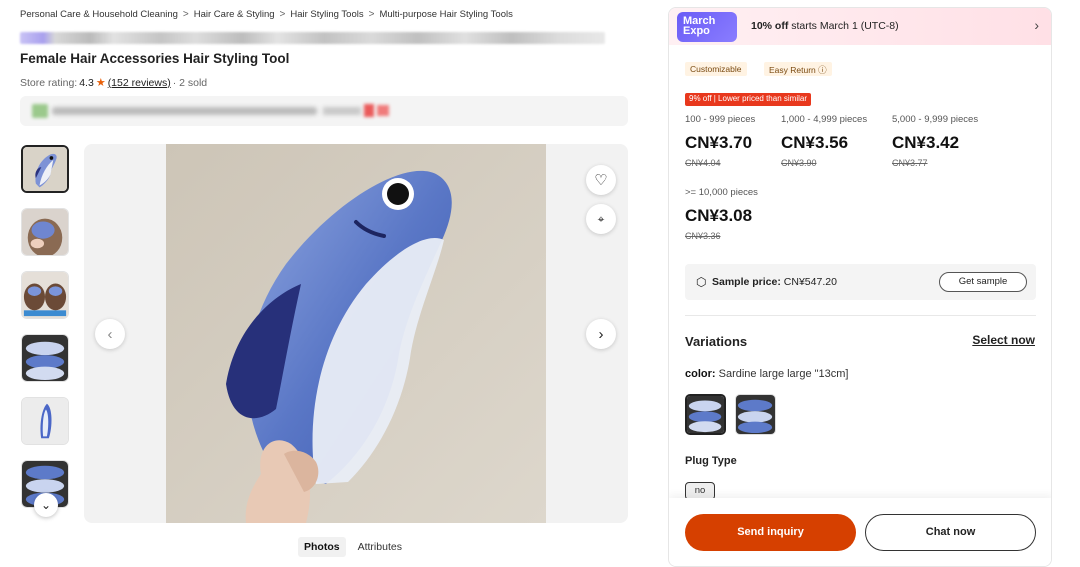 The height and width of the screenshot is (567, 1080). What do you see at coordinates (601, 219) in the screenshot?
I see `image-search-icon: ⌖` at bounding box center [601, 219].